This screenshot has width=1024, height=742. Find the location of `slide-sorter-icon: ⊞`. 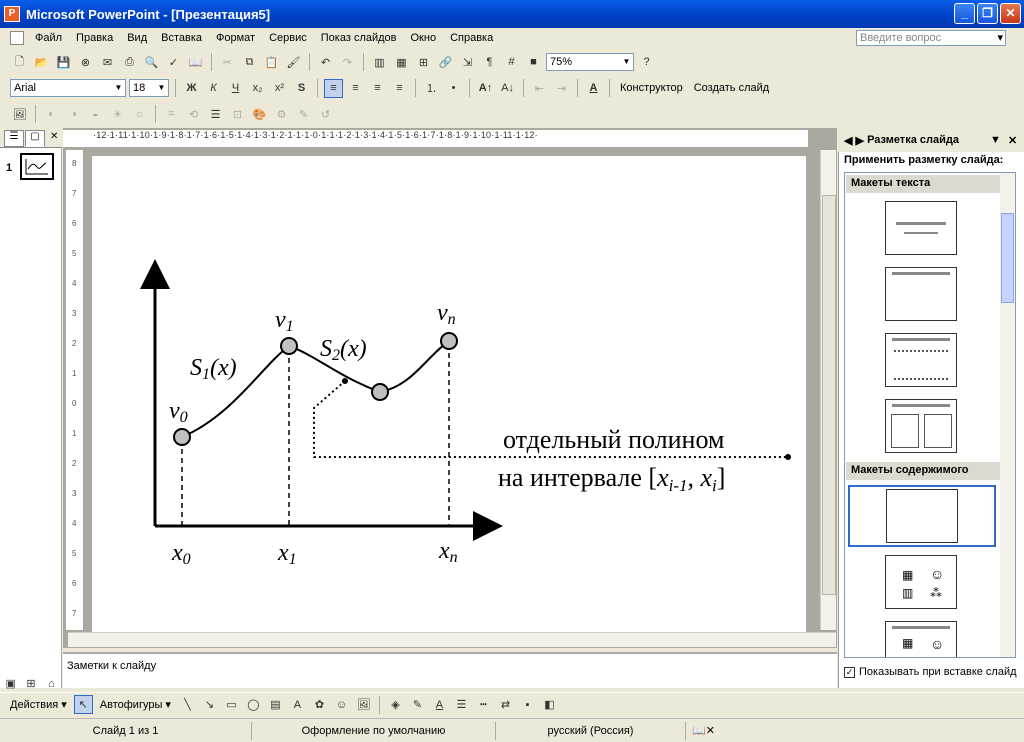

slide-sorter-icon: ⊞ is located at coordinates (30, 683).